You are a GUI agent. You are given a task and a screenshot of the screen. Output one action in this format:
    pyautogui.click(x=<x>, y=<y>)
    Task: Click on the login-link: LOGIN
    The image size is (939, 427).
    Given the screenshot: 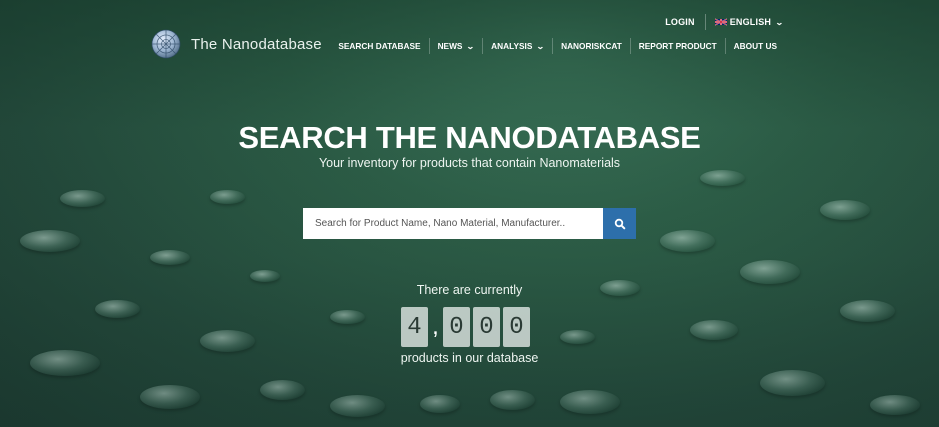 What is the action you would take?
    pyautogui.click(x=680, y=22)
    